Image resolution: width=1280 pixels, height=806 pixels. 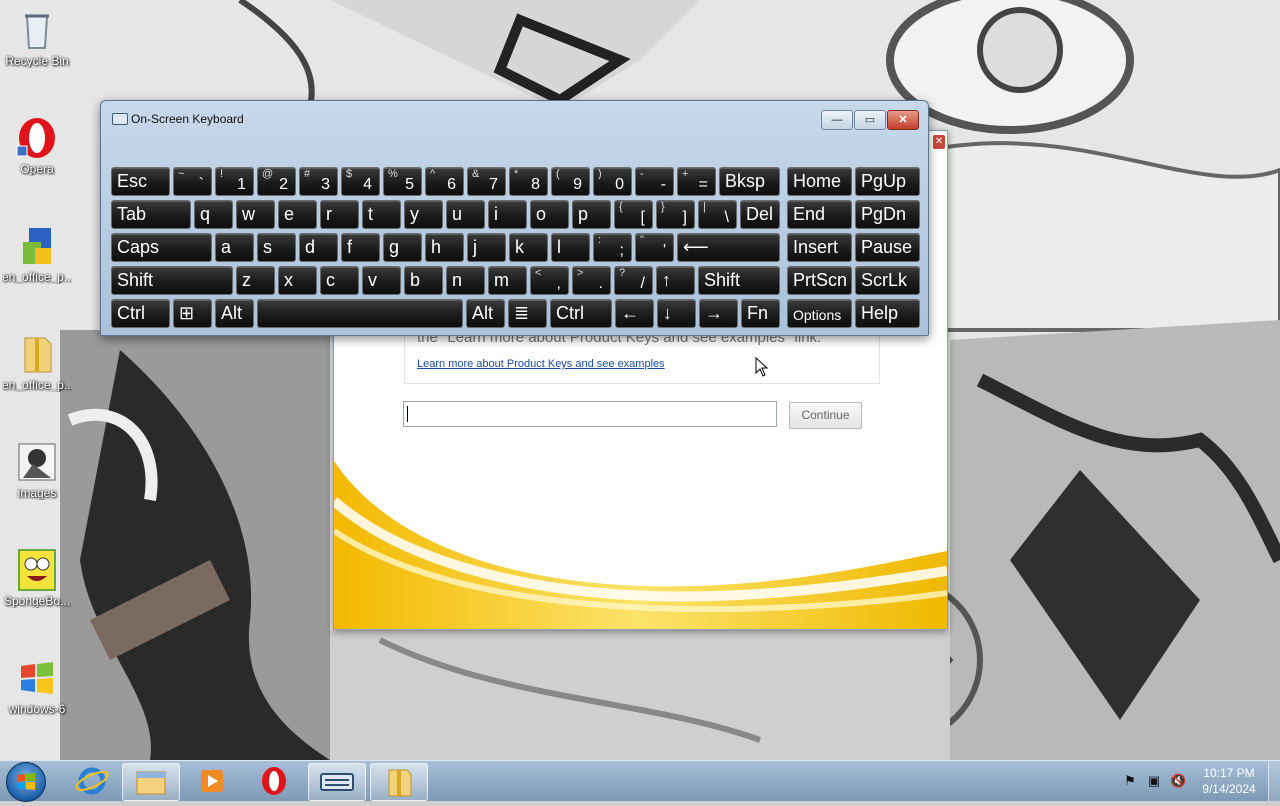 I want to click on key-symbol-2-12: ⟵, so click(x=728, y=247).